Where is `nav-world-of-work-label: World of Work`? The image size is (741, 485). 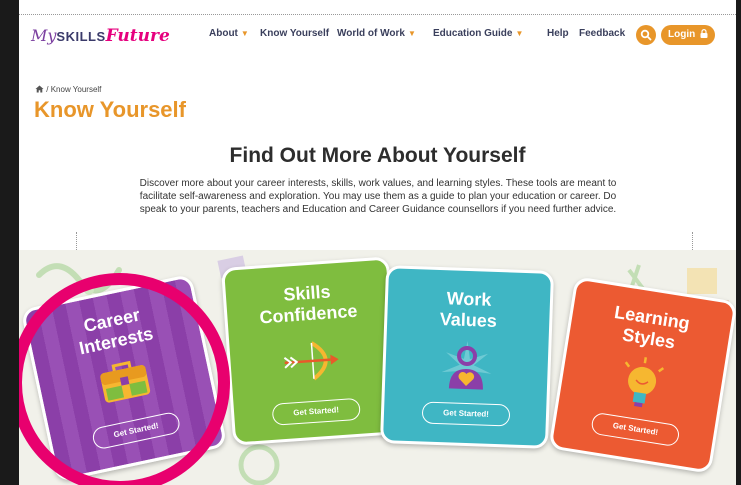
nav-world-of-work-label: World of Work is located at coordinates (371, 33).